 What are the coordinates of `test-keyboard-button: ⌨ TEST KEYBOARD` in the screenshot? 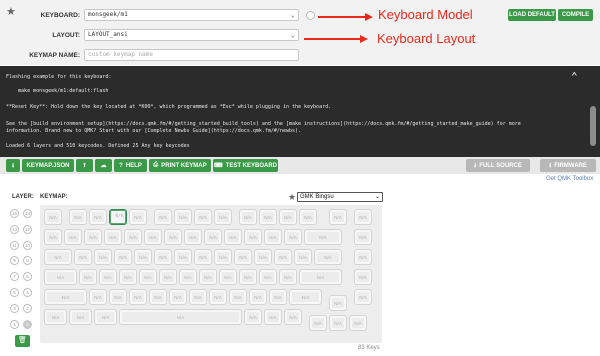 It's located at (245, 165).